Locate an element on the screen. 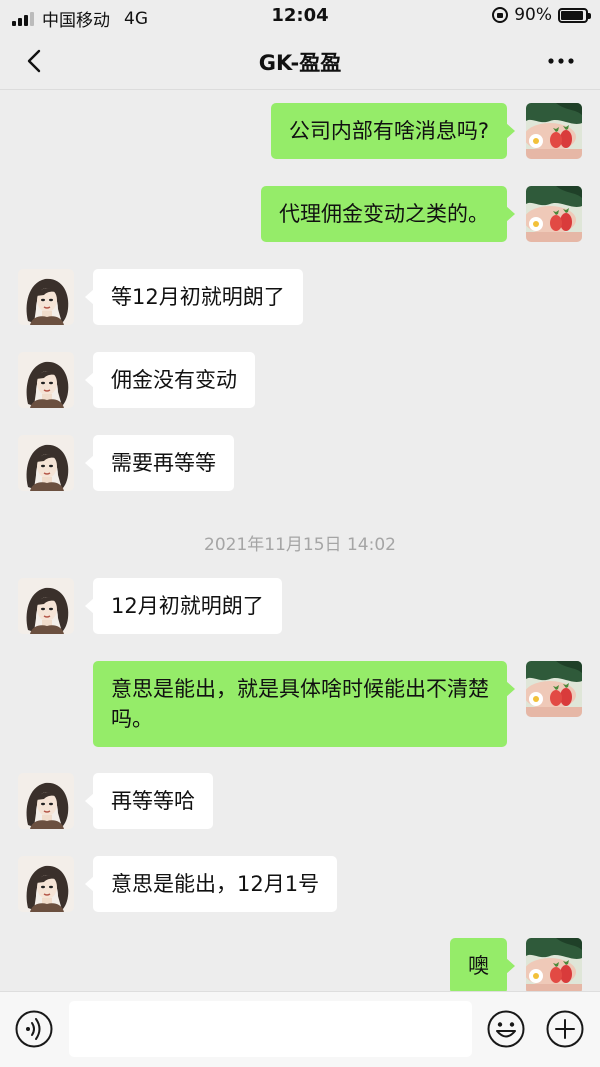 This screenshot has height=1067, width=600. message-bubble: 12月初就明朗了 is located at coordinates (183, 606).